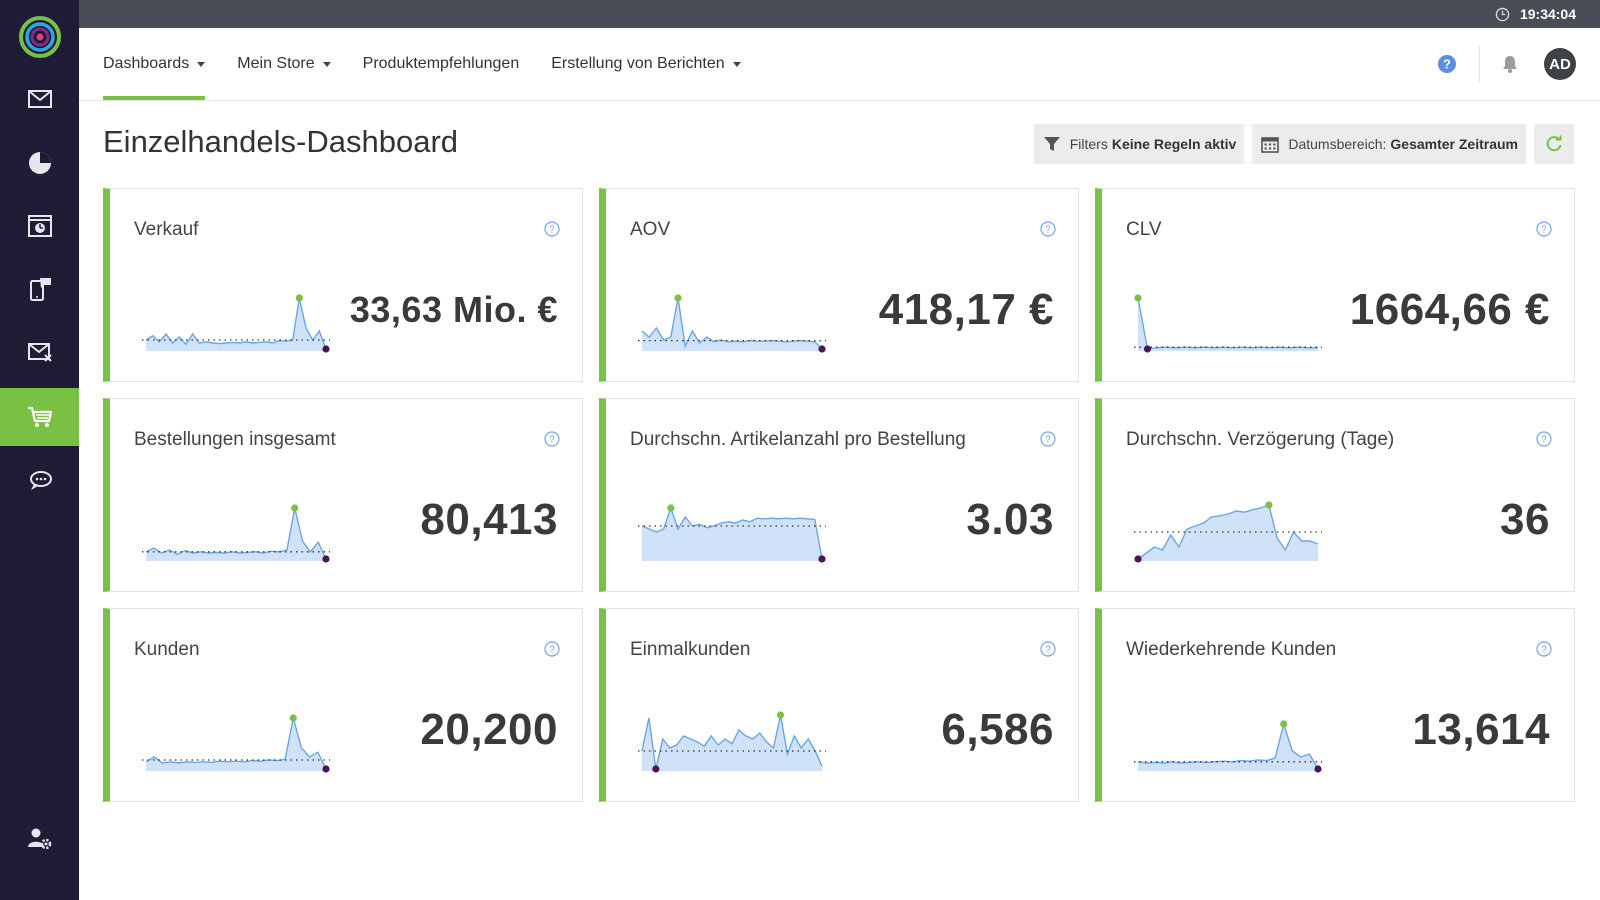 This screenshot has height=900, width=1600. I want to click on kpi-title: AOV, so click(650, 229).